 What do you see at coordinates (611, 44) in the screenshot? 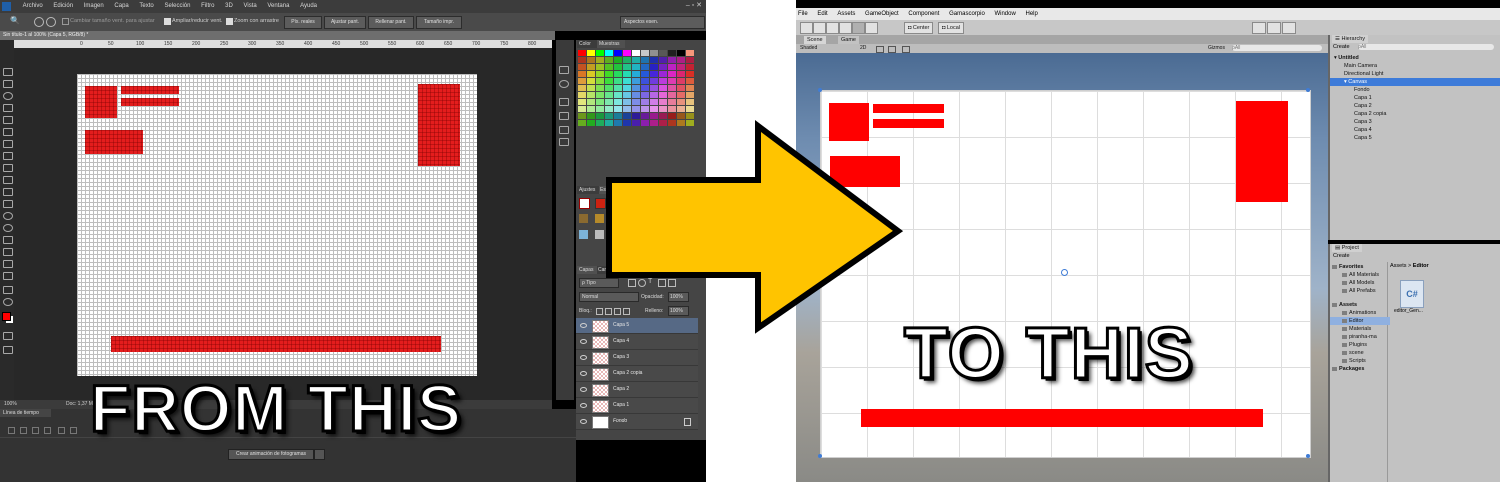
I see `tab-swatches: Muestras` at bounding box center [611, 44].